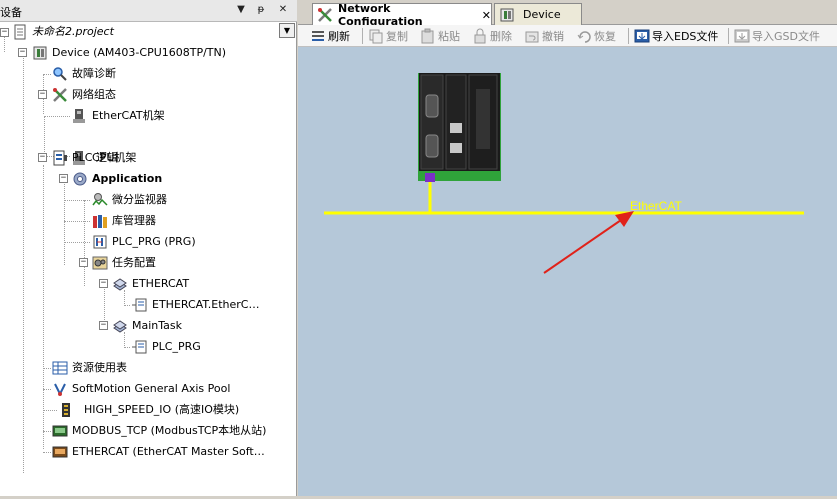 This screenshot has width=837, height=499. I want to click on pin-icon: ᵽ, so click(261, 10).